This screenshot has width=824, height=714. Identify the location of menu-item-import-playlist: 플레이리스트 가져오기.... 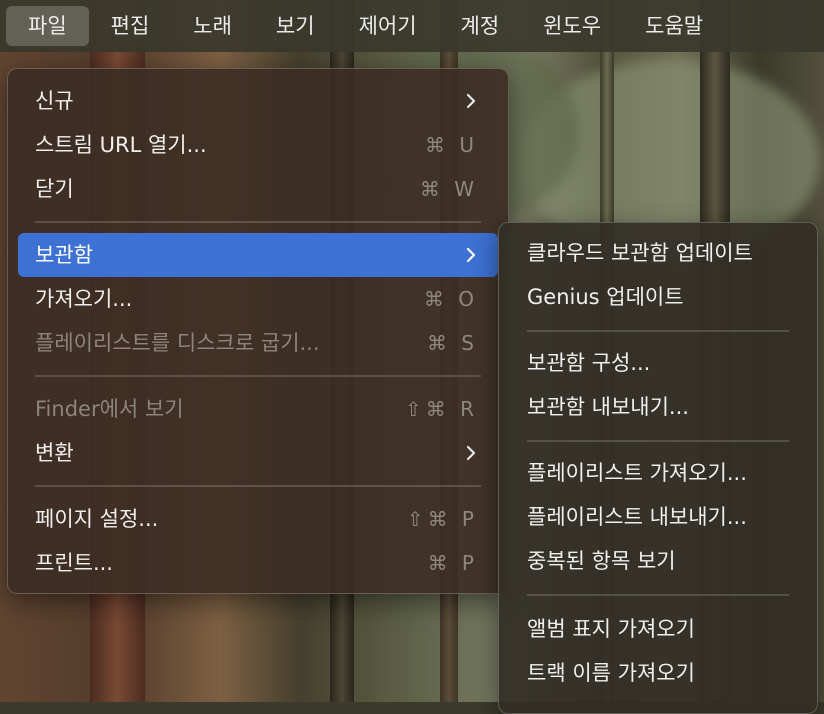
(658, 473).